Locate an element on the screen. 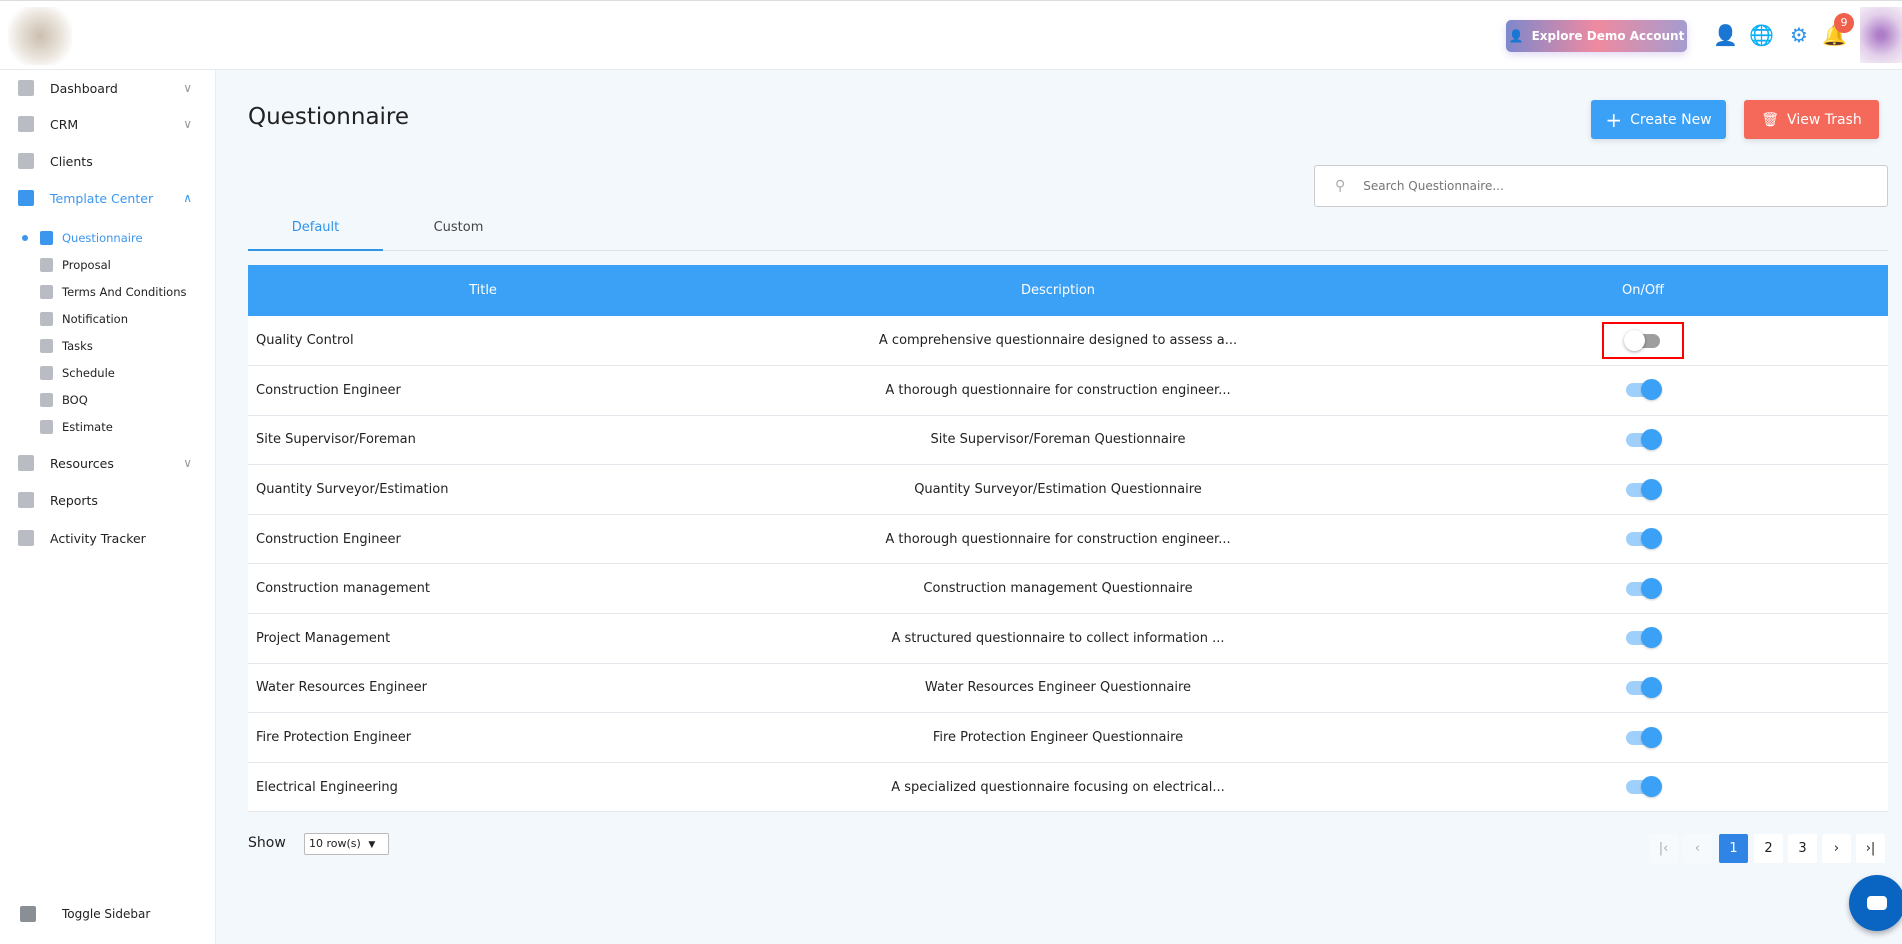 The height and width of the screenshot is (944, 1902). column-header-description: Description is located at coordinates (1058, 290).